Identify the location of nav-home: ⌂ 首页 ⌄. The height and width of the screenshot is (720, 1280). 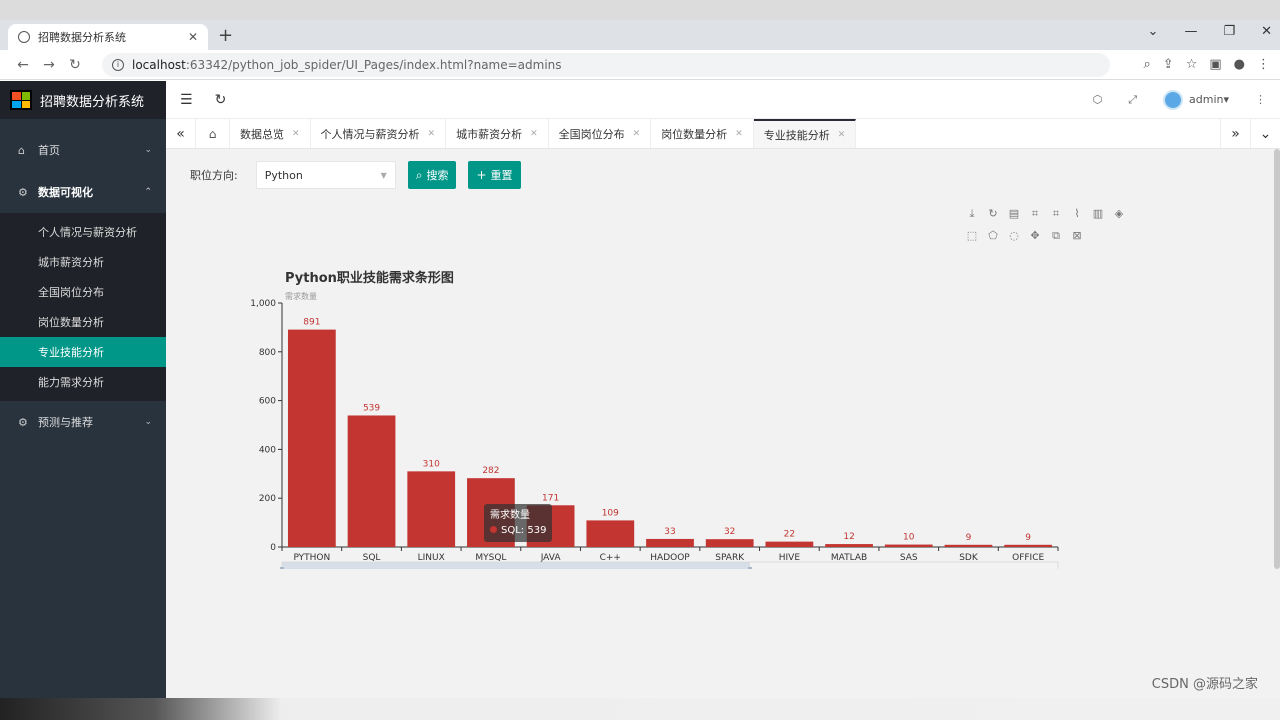
(83, 150).